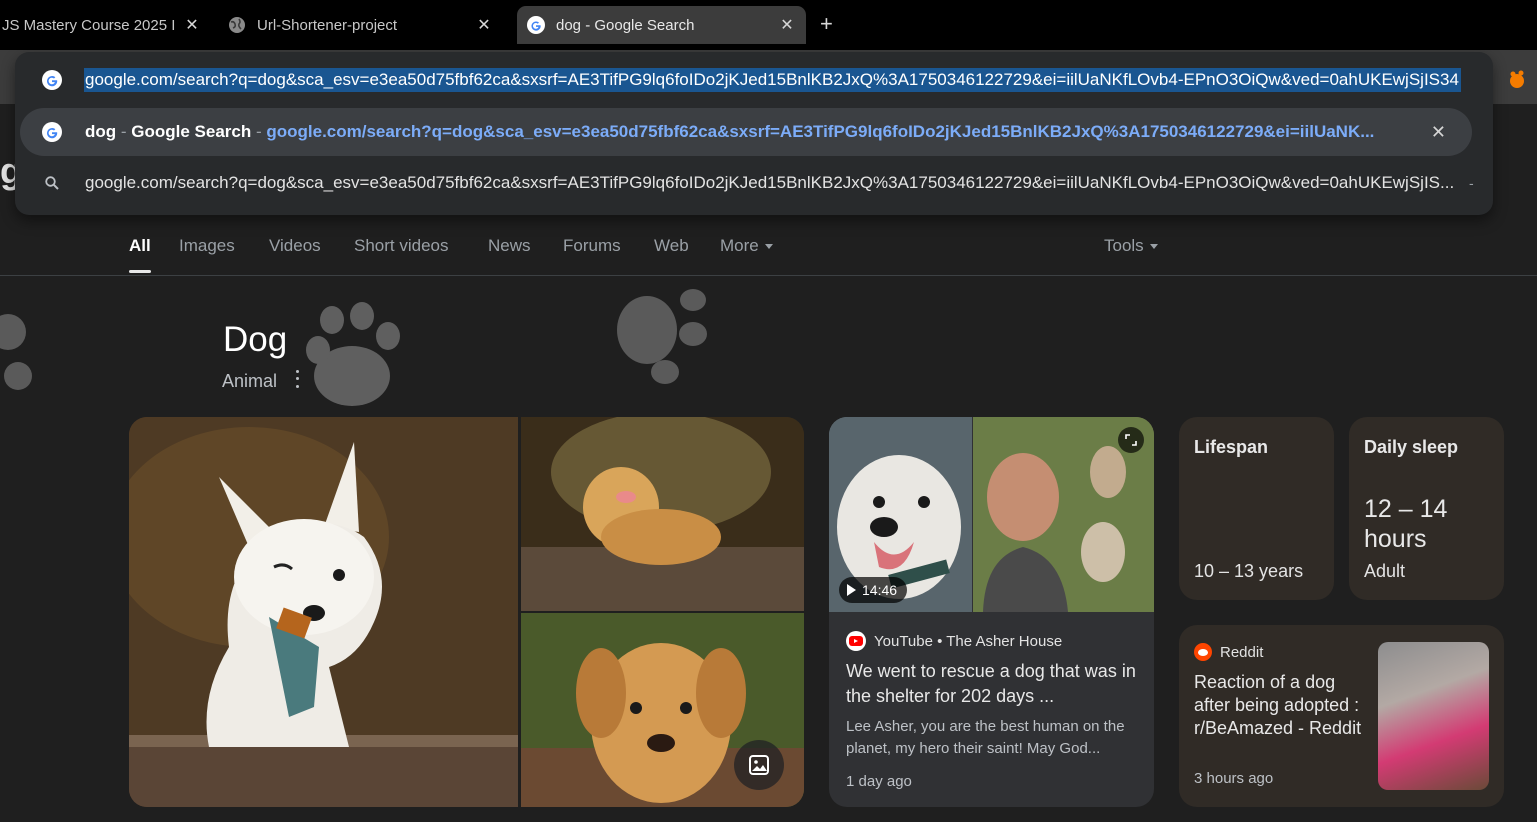 The width and height of the screenshot is (1537, 822). I want to click on golden-retriever-image, so click(662, 514).